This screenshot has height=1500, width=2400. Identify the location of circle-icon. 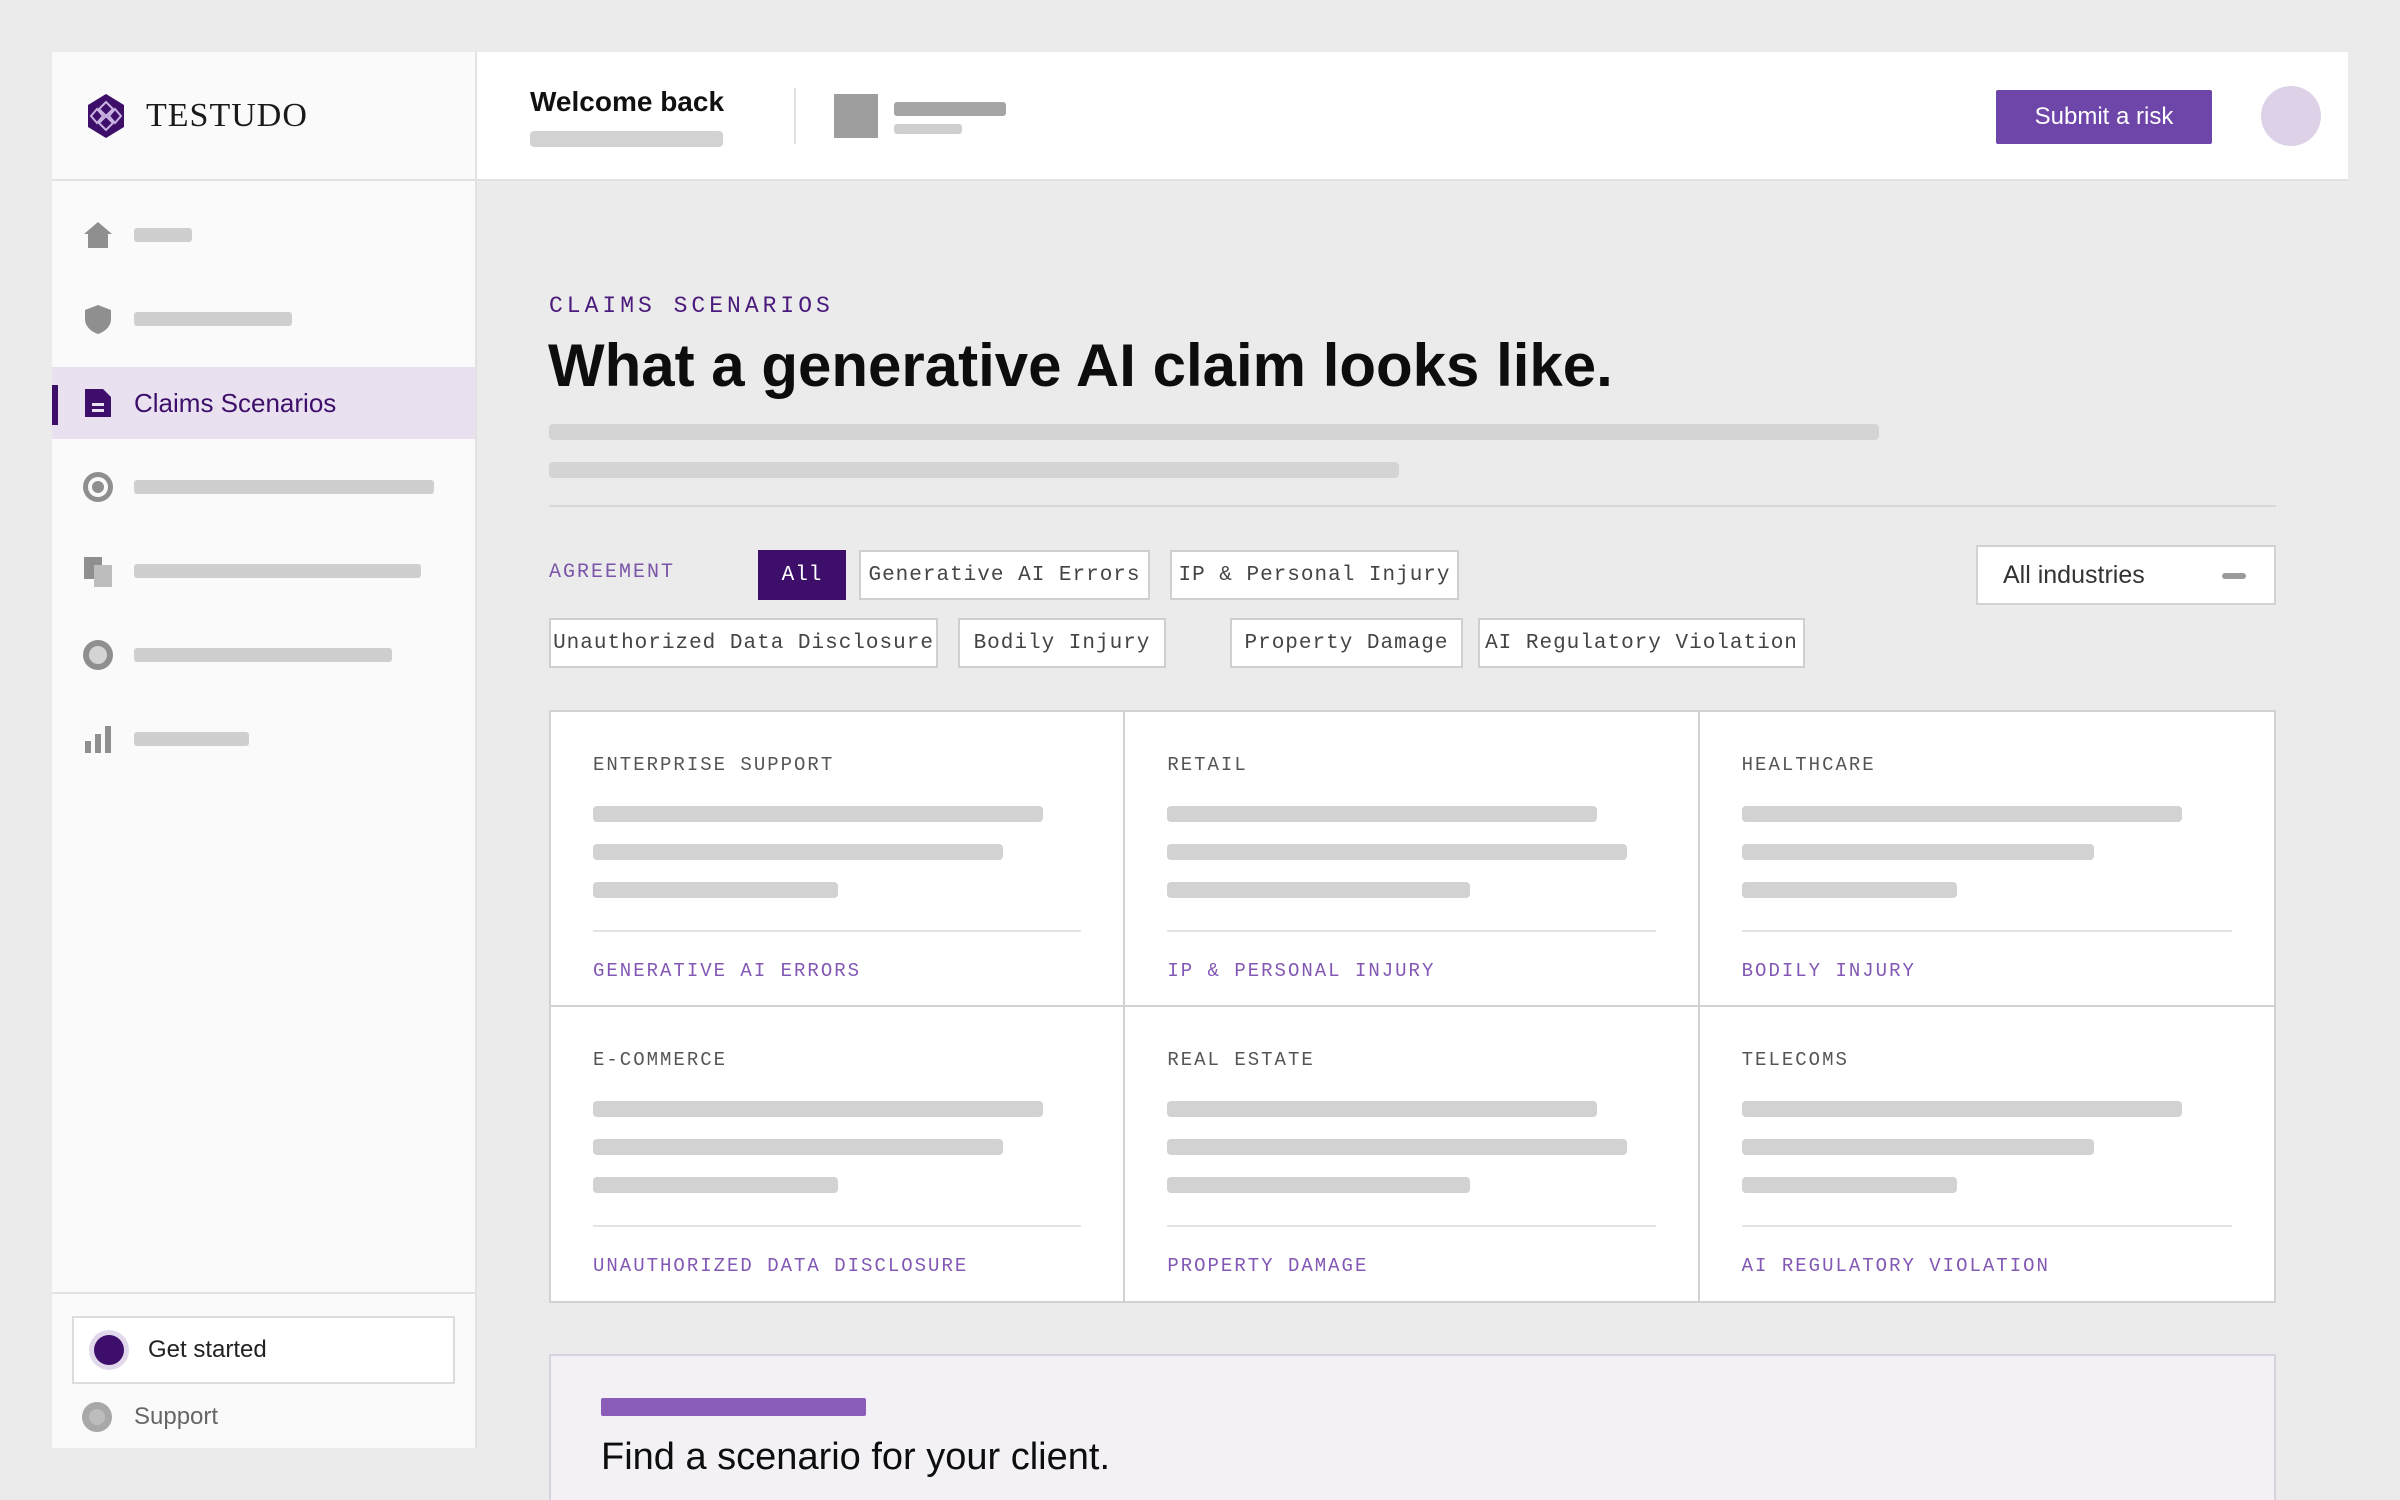
(98, 655).